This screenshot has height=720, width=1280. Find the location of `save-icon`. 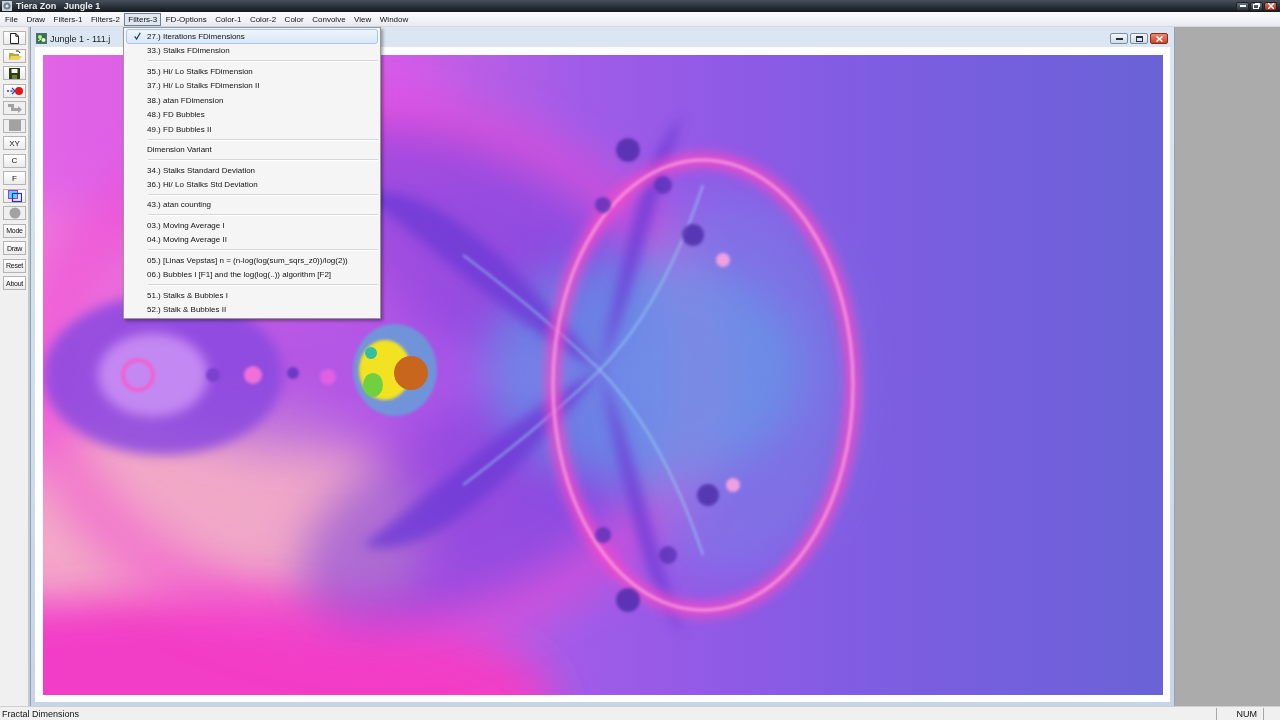

save-icon is located at coordinates (14, 73).